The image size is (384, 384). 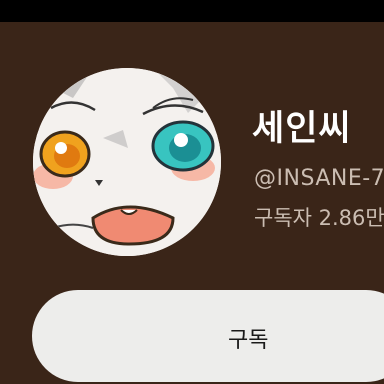 I want to click on subscriber-count: 구독자 2.86만, so click(x=319, y=218).